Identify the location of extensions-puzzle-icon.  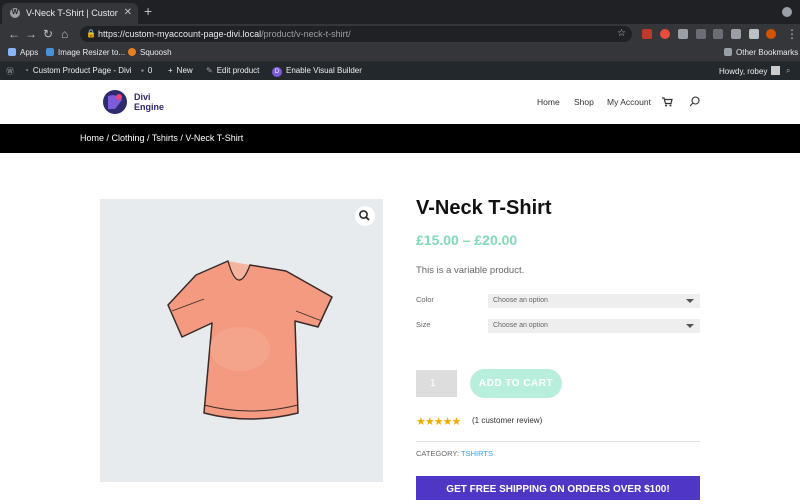
(754, 34).